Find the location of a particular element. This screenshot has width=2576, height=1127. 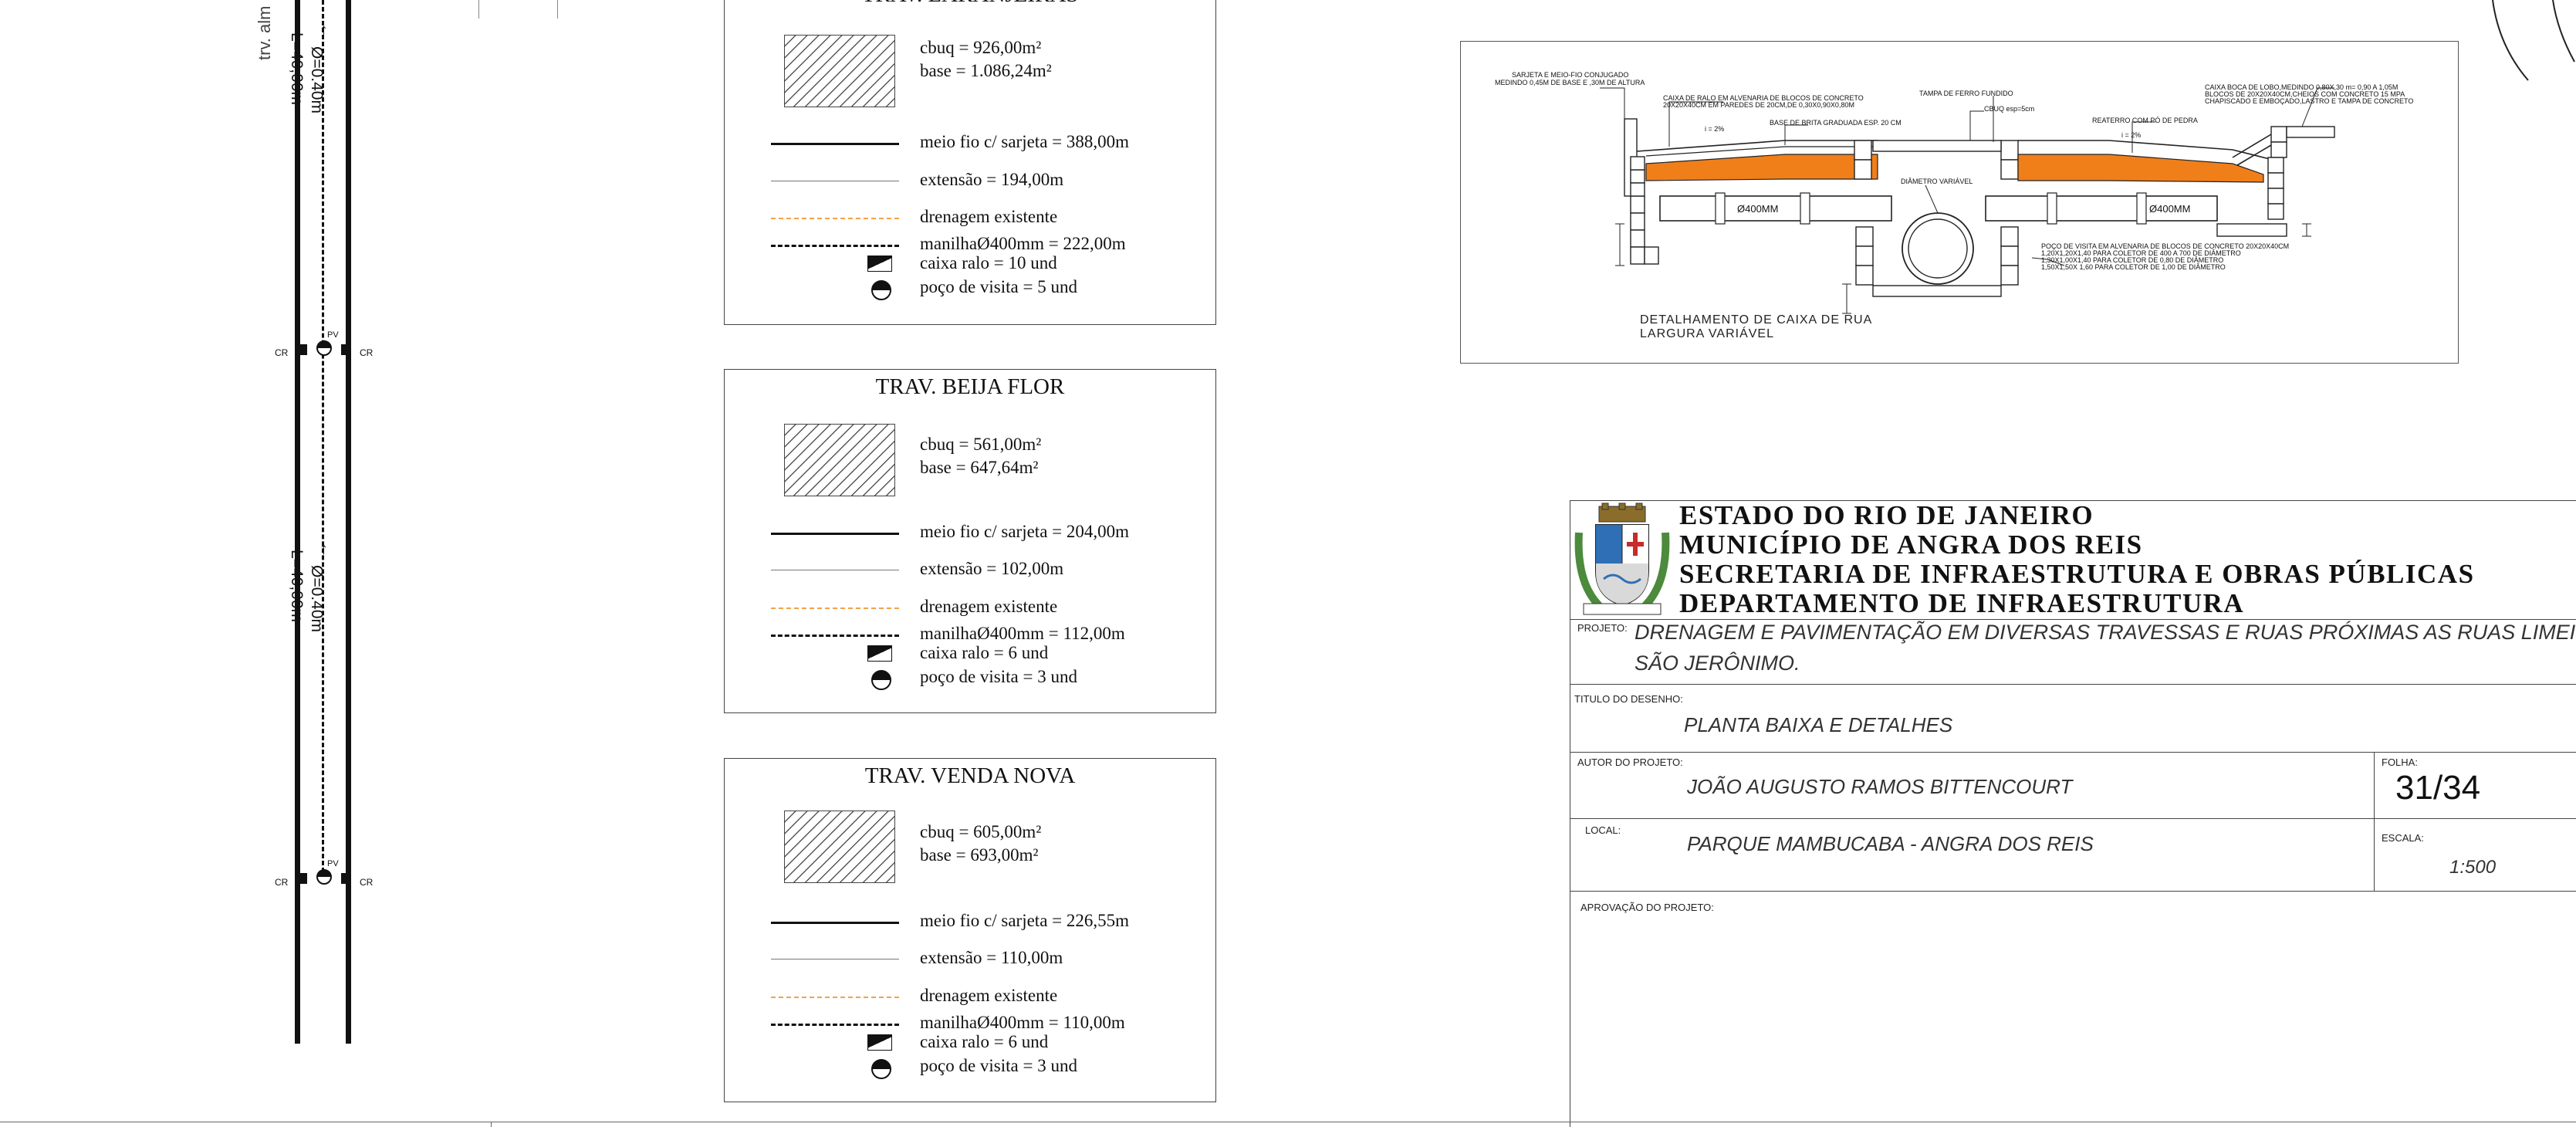

inlet-label-right-lower: CR is located at coordinates (367, 882).